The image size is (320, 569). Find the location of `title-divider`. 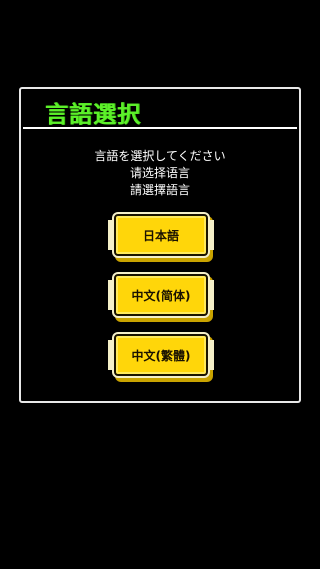

title-divider is located at coordinates (160, 128).